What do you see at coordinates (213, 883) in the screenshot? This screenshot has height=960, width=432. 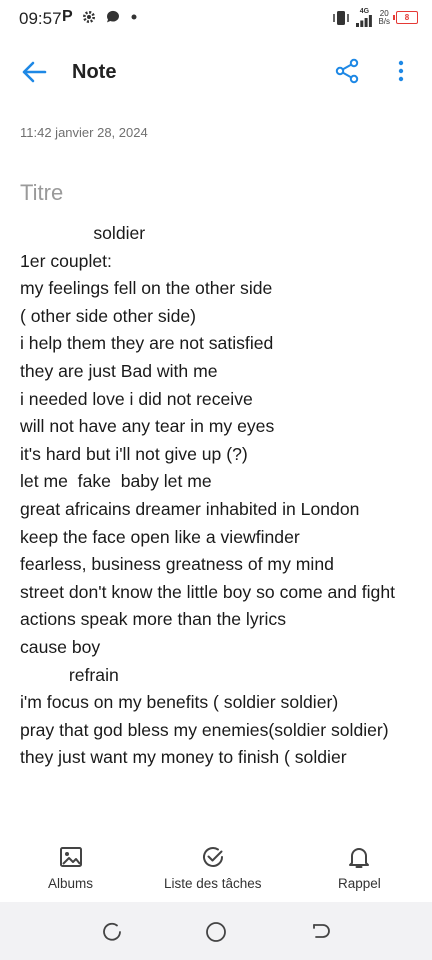 I see `task-list-label: Liste des tâches` at bounding box center [213, 883].